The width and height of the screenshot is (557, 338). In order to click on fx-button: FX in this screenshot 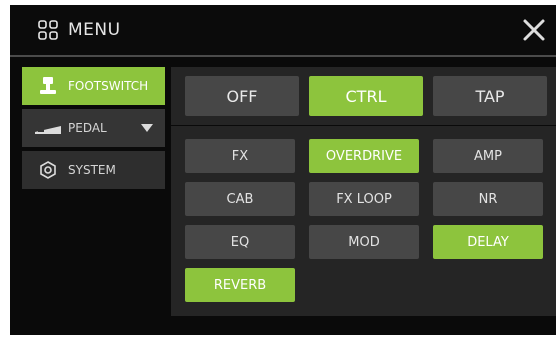, I will do `click(240, 156)`.